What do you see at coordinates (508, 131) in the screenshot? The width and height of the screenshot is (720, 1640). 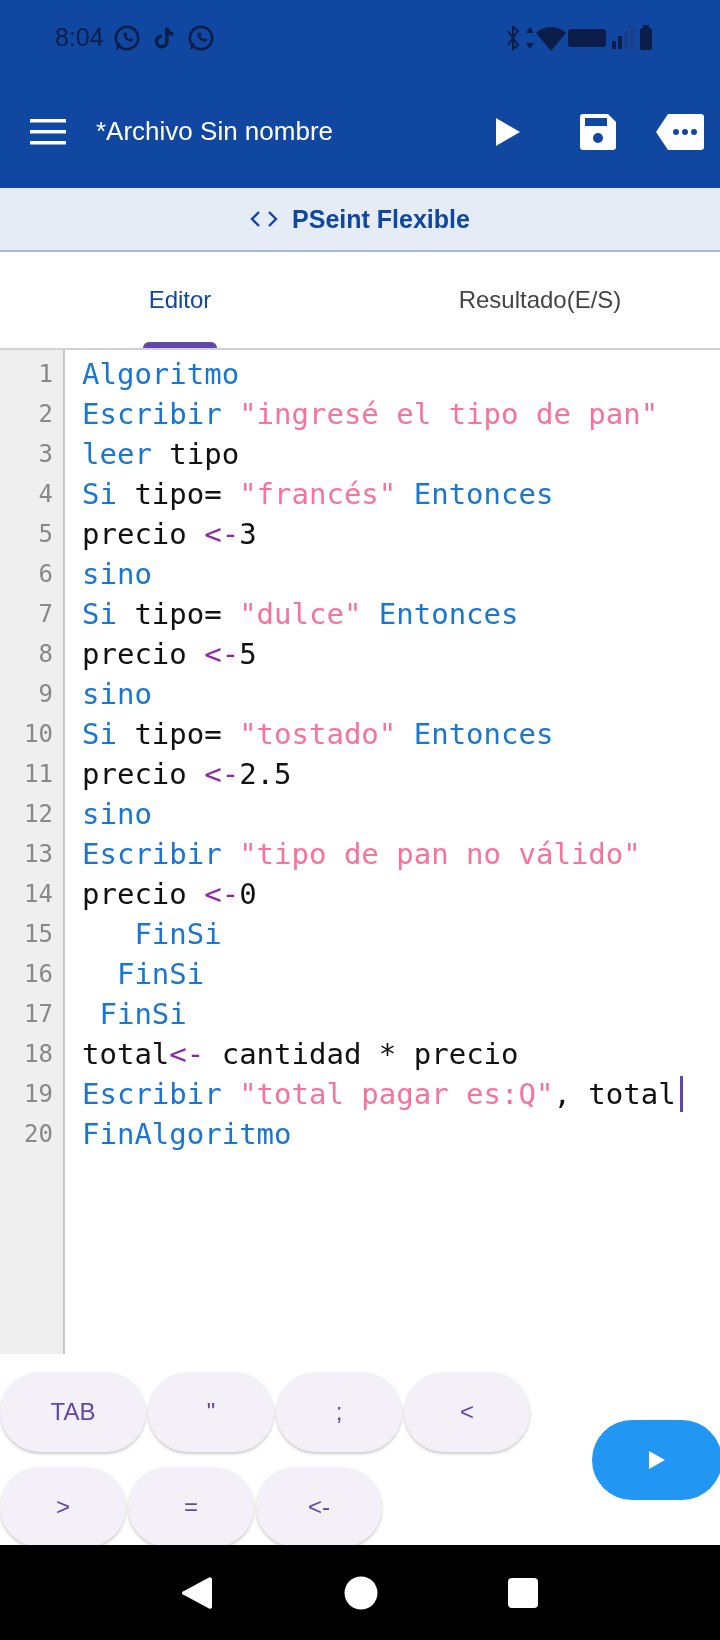 I see `run-icon` at bounding box center [508, 131].